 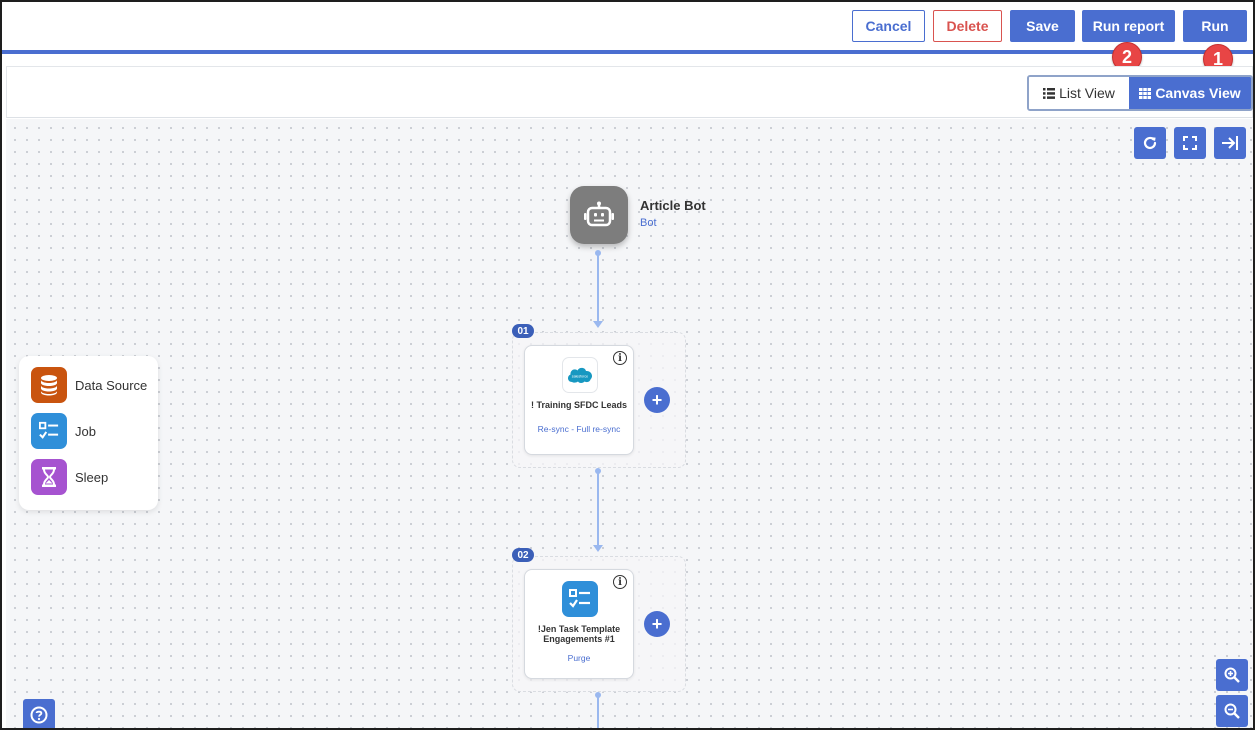 What do you see at coordinates (49, 477) in the screenshot?
I see `hourglass-icon` at bounding box center [49, 477].